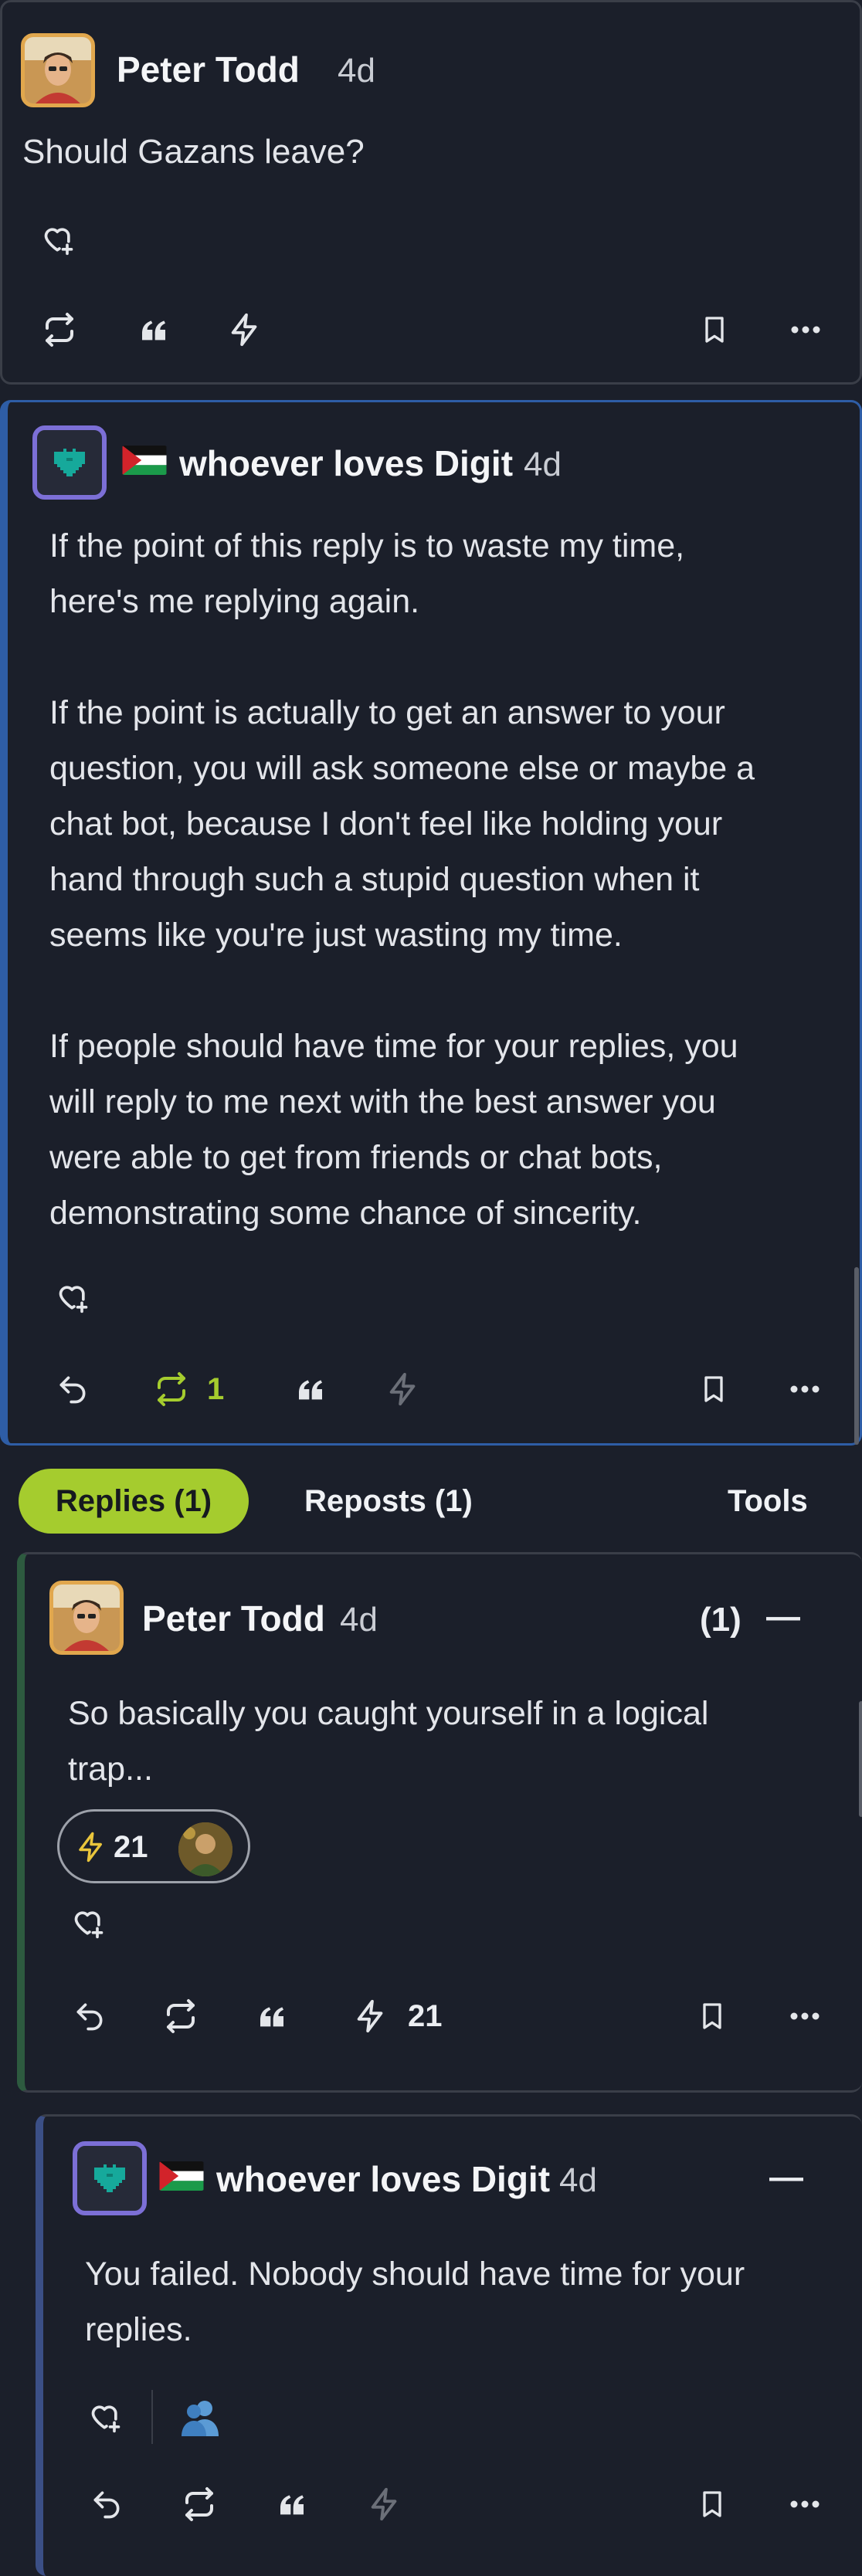 The width and height of the screenshot is (862, 2576). What do you see at coordinates (215, 1389) in the screenshot?
I see `repost-count: 1` at bounding box center [215, 1389].